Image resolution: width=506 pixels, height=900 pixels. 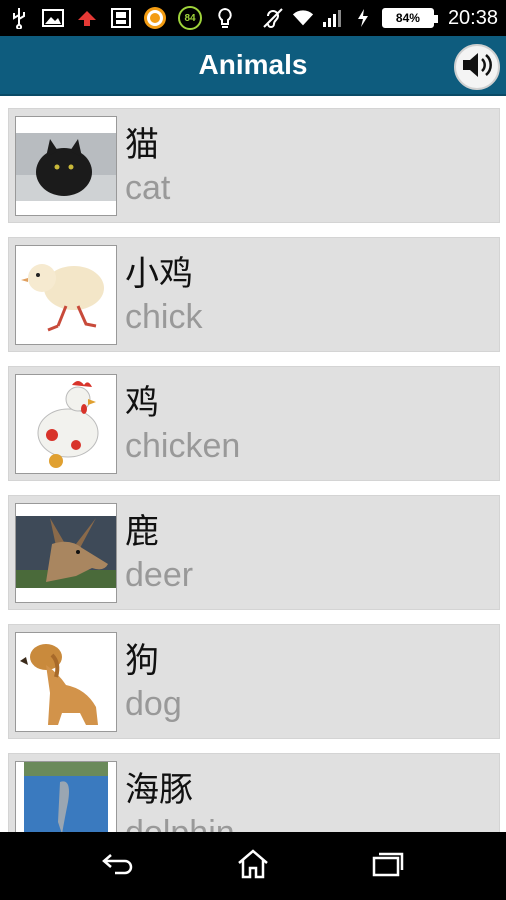 What do you see at coordinates (66, 553) in the screenshot?
I see `deer-image` at bounding box center [66, 553].